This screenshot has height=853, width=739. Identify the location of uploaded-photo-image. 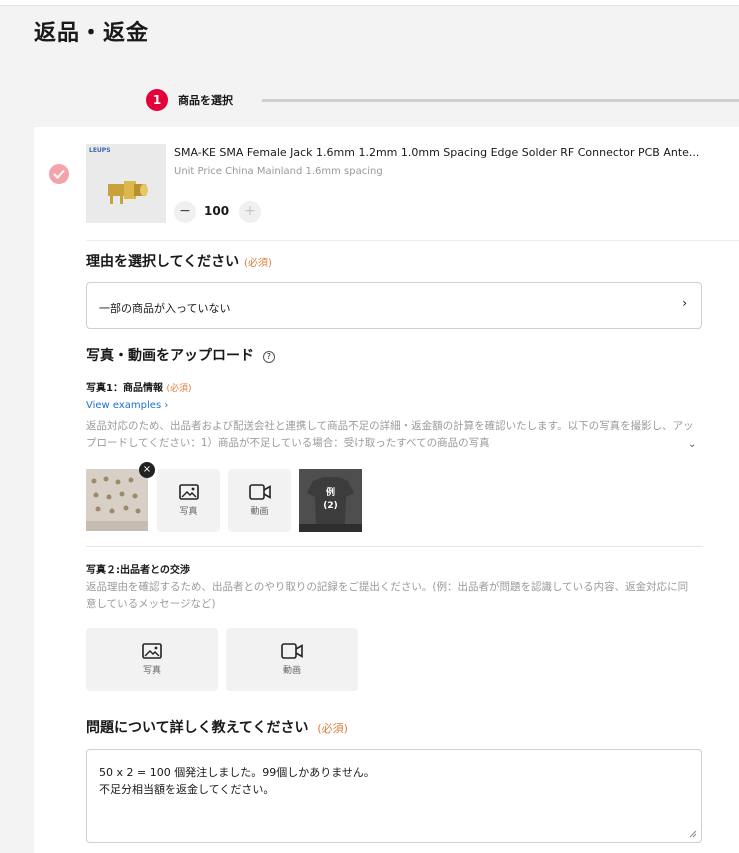
(117, 500).